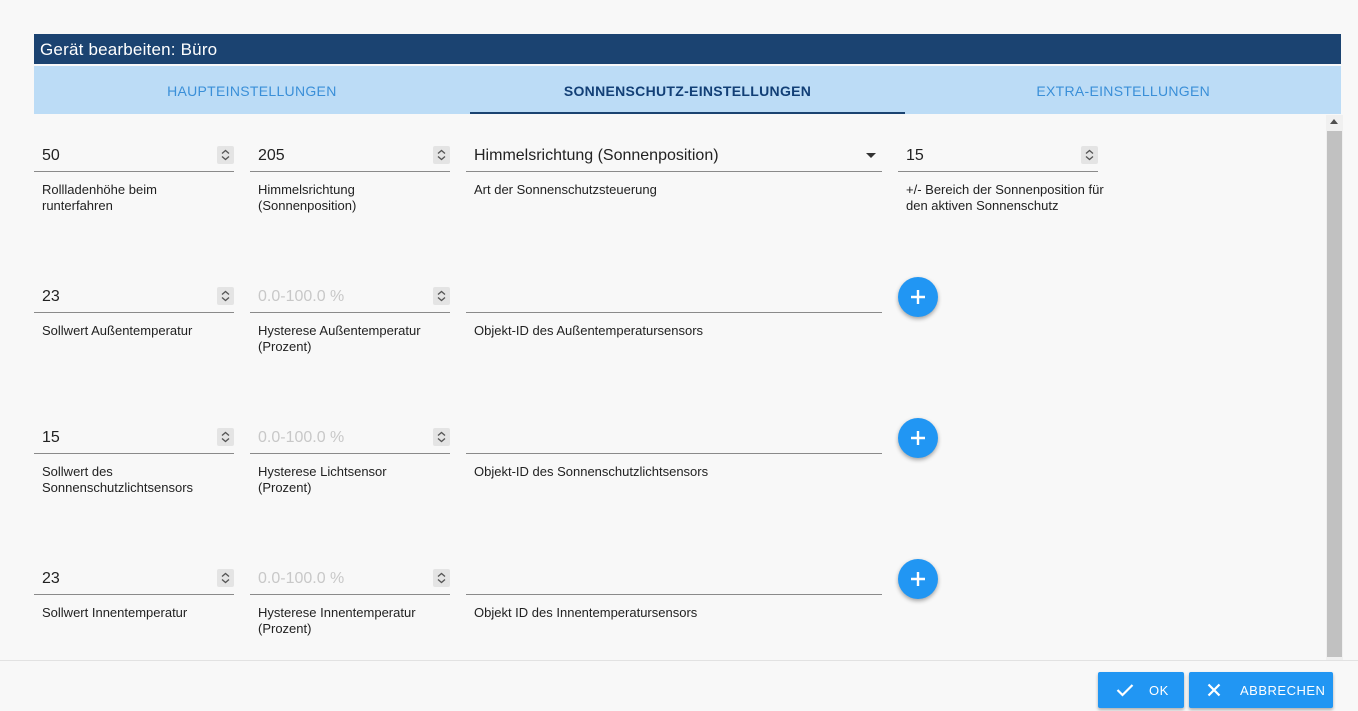 The image size is (1358, 711). Describe the element at coordinates (117, 330) in the screenshot. I see `outside-temp-setpoint-label: Sollwert Außentemperatur` at that location.